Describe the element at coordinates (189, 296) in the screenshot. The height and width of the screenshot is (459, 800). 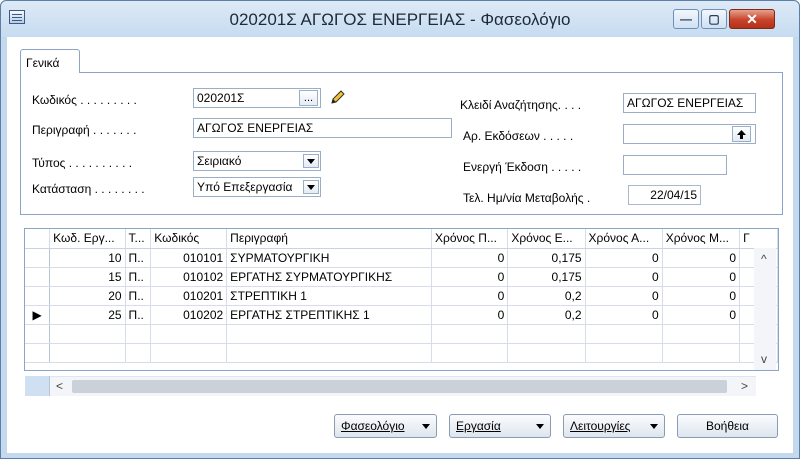
I see `cell-code: 010201` at that location.